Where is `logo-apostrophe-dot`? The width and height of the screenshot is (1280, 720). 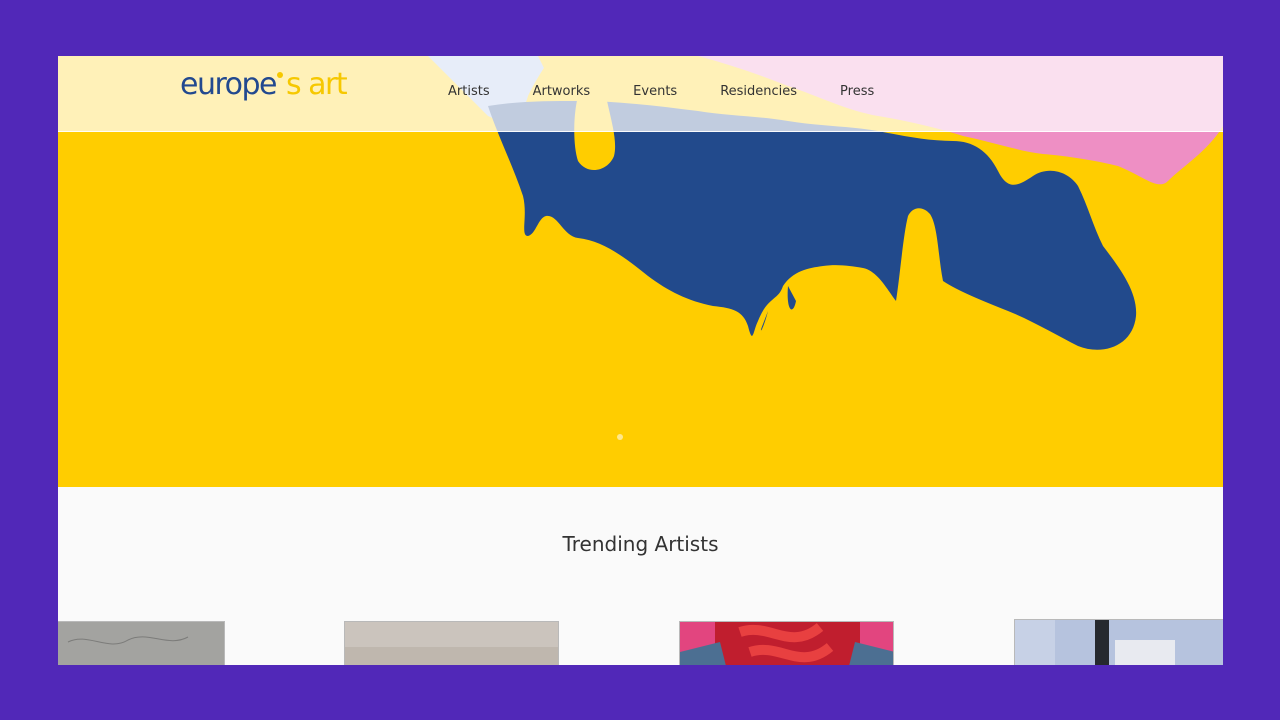
logo-apostrophe-dot is located at coordinates (280, 75).